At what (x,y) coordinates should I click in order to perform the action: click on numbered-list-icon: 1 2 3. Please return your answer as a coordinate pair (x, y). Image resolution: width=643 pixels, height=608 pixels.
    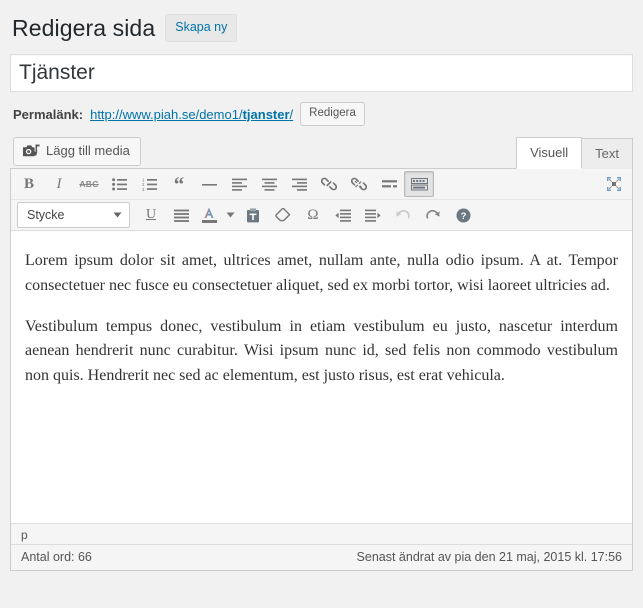
    Looking at the image, I should click on (149, 184).